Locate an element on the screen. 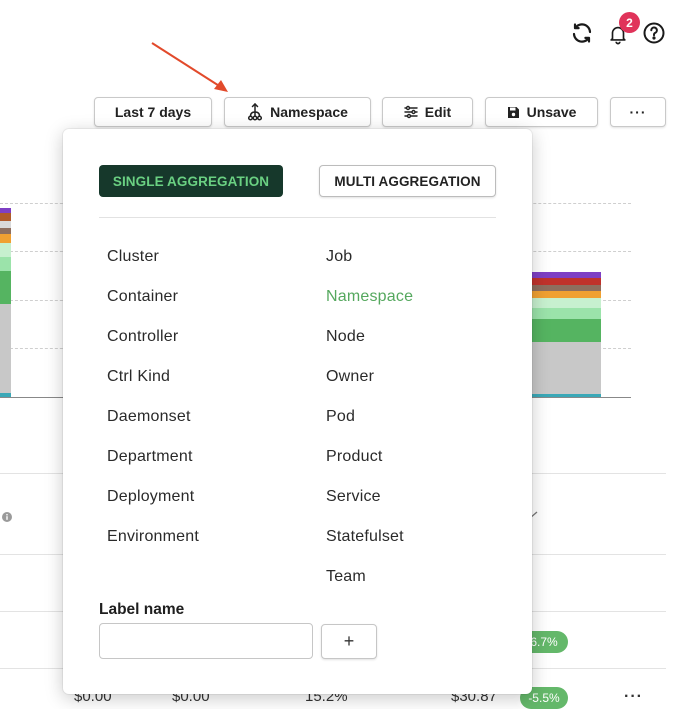  date-range-label: Last 7 days is located at coordinates (153, 112).